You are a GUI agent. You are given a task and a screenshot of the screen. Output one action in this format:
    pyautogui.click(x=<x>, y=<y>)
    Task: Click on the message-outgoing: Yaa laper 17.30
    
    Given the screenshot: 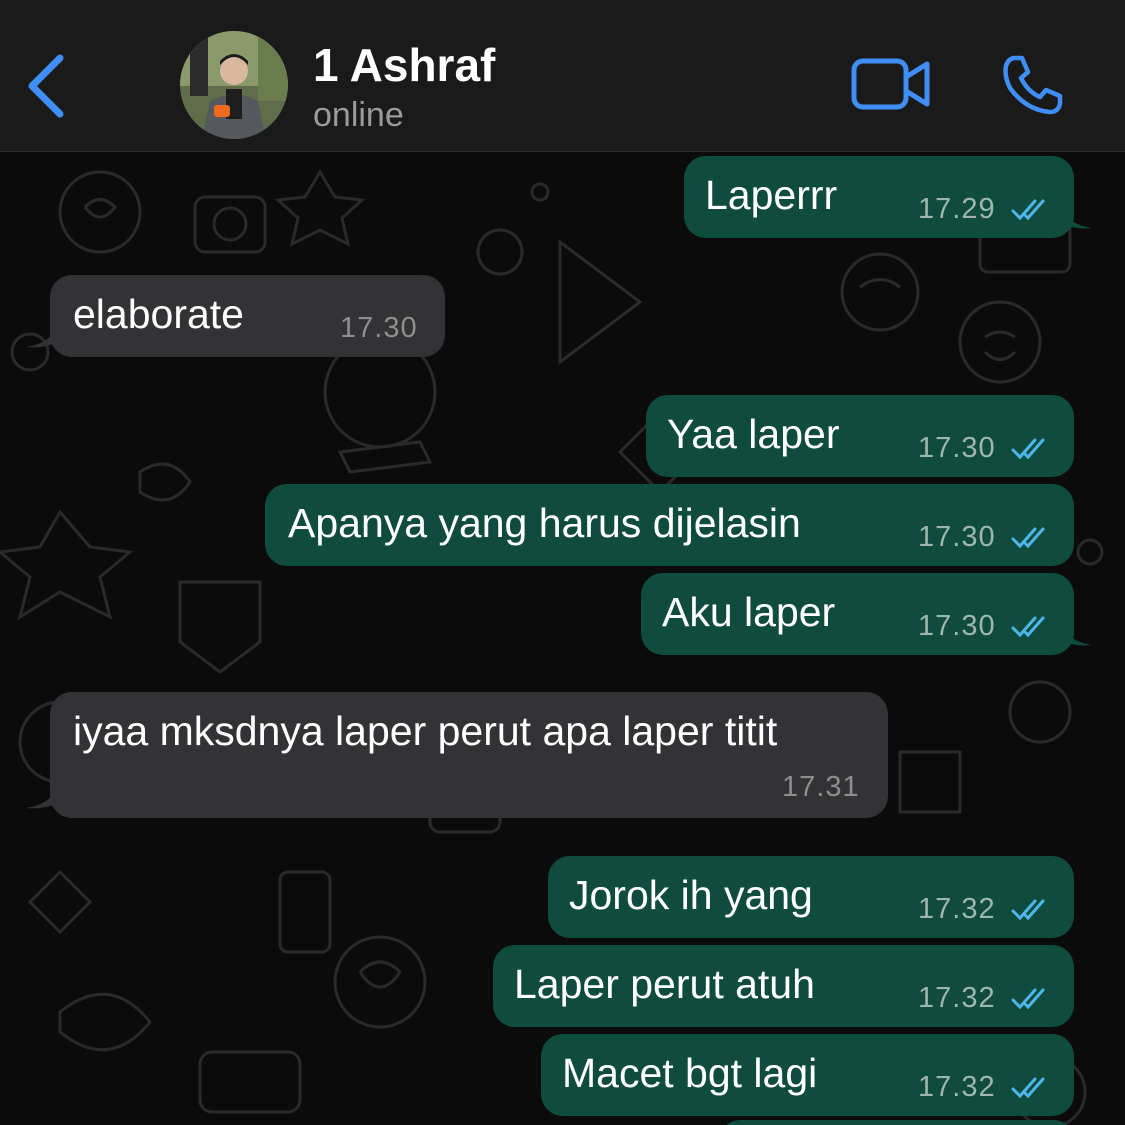 What is the action you would take?
    pyautogui.click(x=860, y=436)
    